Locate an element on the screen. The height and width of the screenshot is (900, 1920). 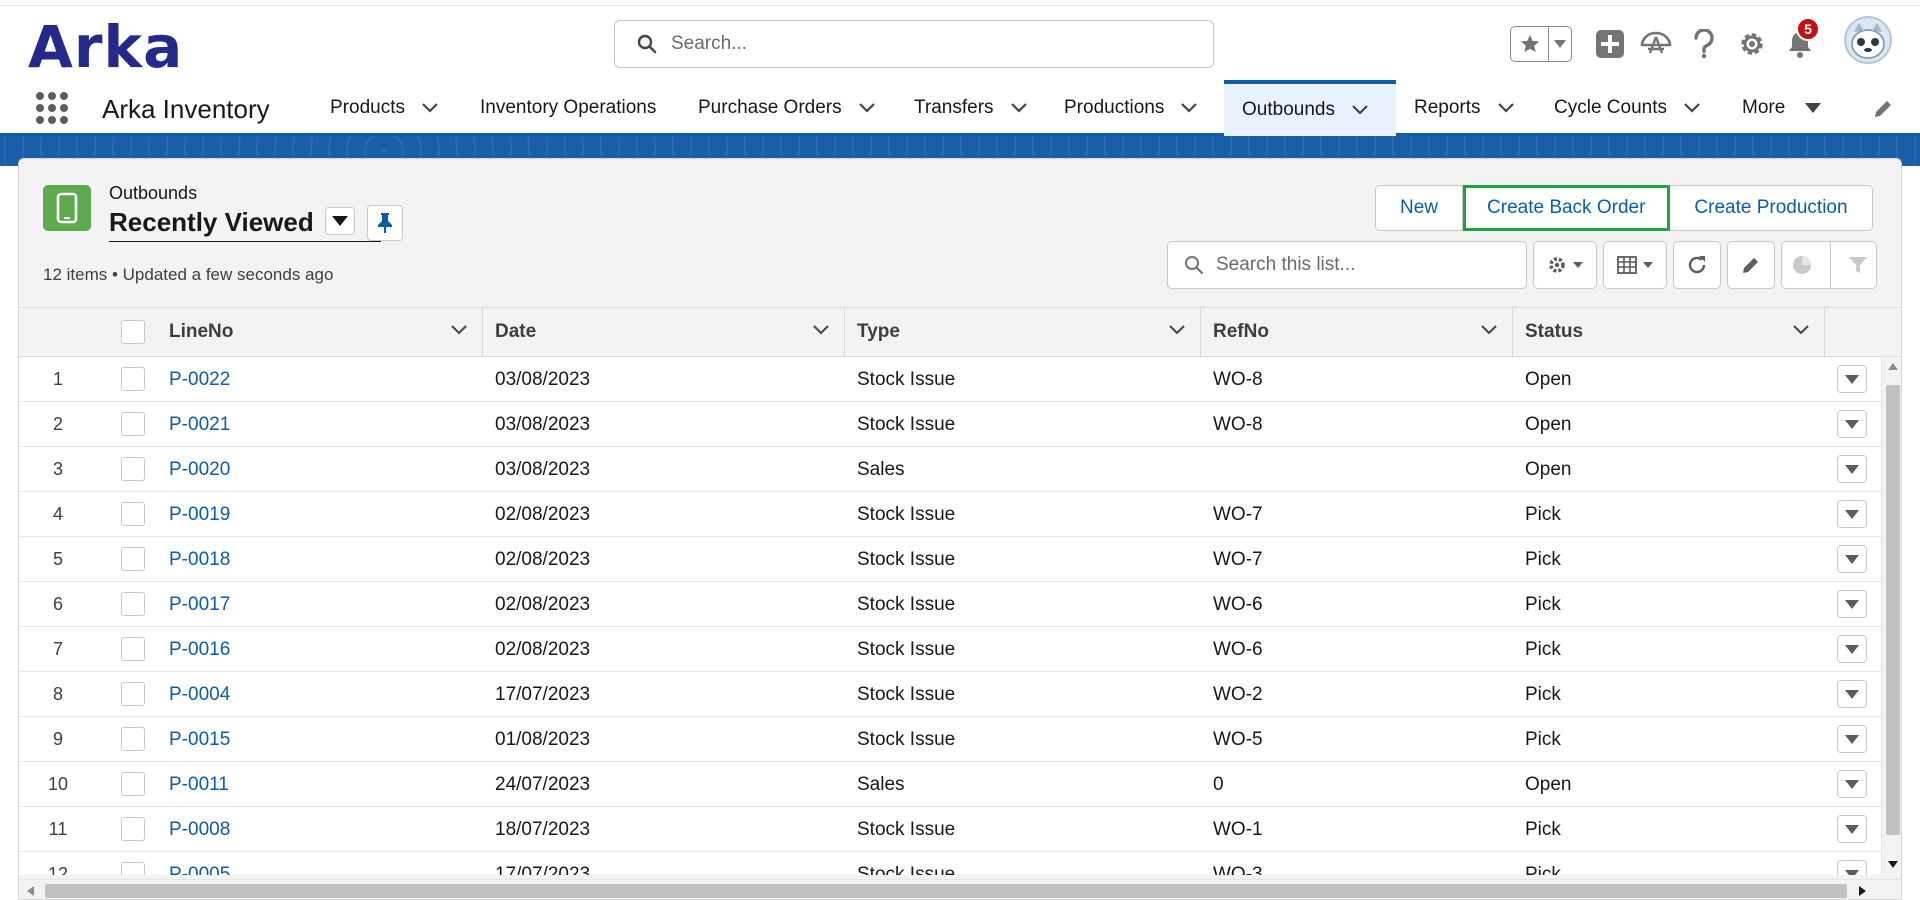
scroll-left-arrow-icon is located at coordinates (30, 891).